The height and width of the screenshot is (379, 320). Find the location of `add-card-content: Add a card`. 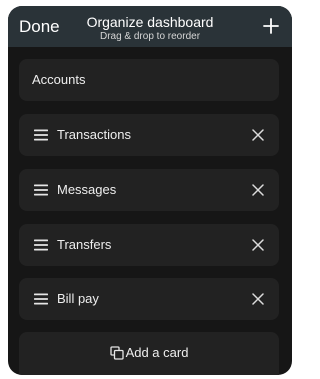

add-card-content: Add a card is located at coordinates (149, 353).